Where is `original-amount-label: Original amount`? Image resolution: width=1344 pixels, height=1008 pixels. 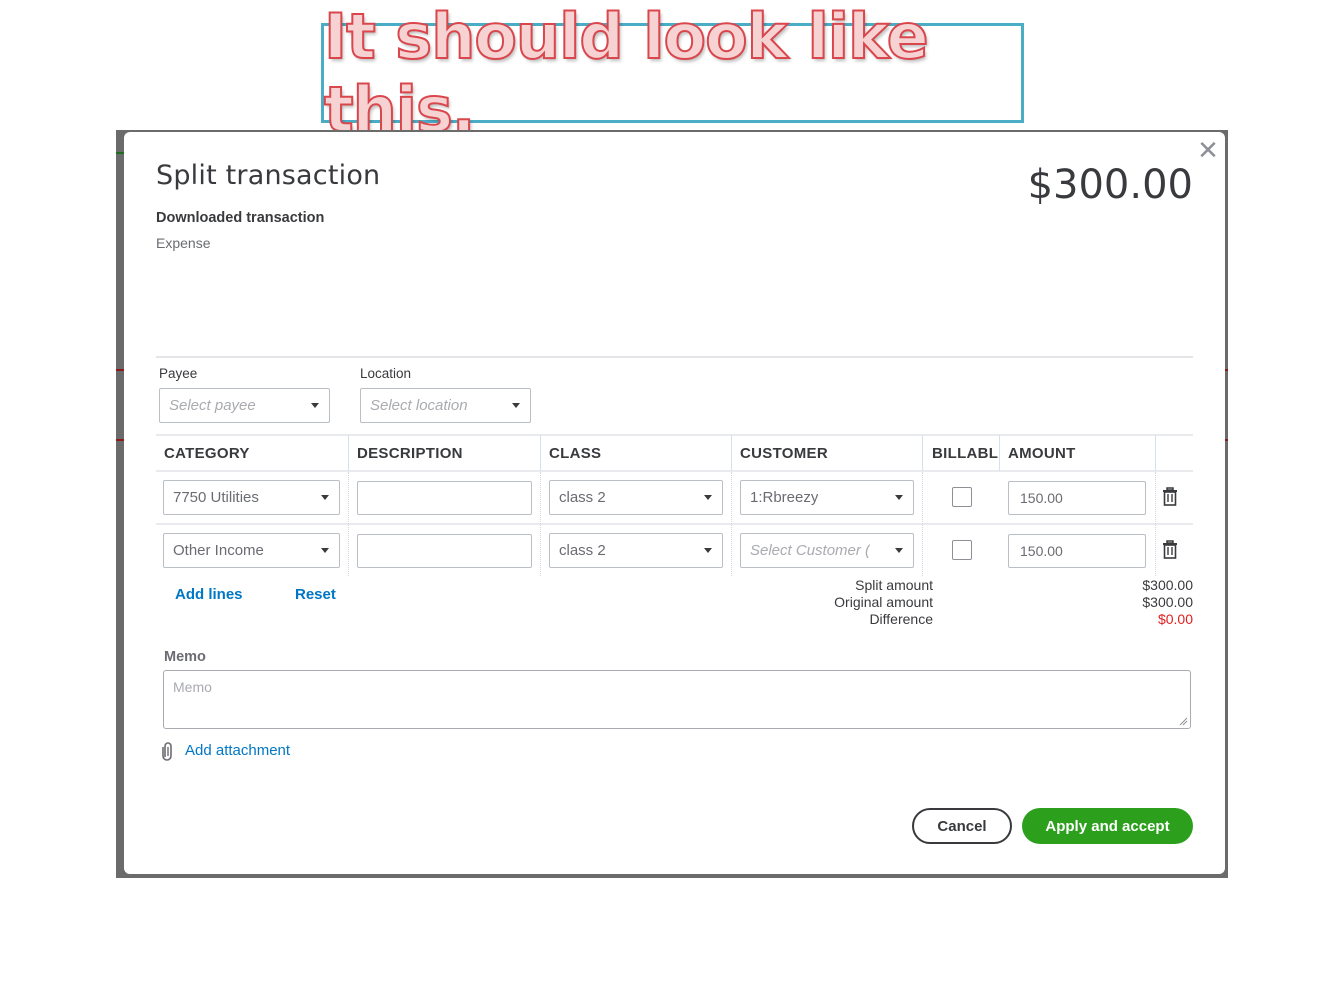
original-amount-label: Original amount is located at coordinates (883, 602).